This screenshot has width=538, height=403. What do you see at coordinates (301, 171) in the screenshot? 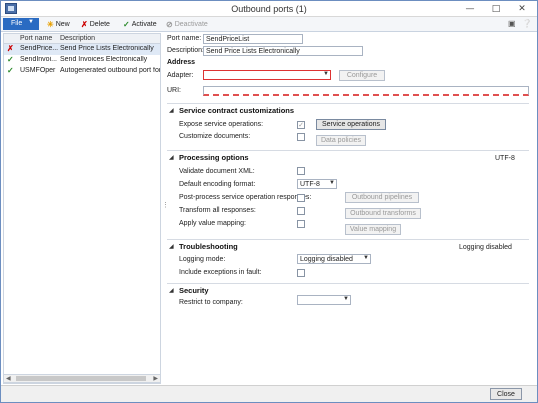
I see `validate-xml-checkbox` at bounding box center [301, 171].